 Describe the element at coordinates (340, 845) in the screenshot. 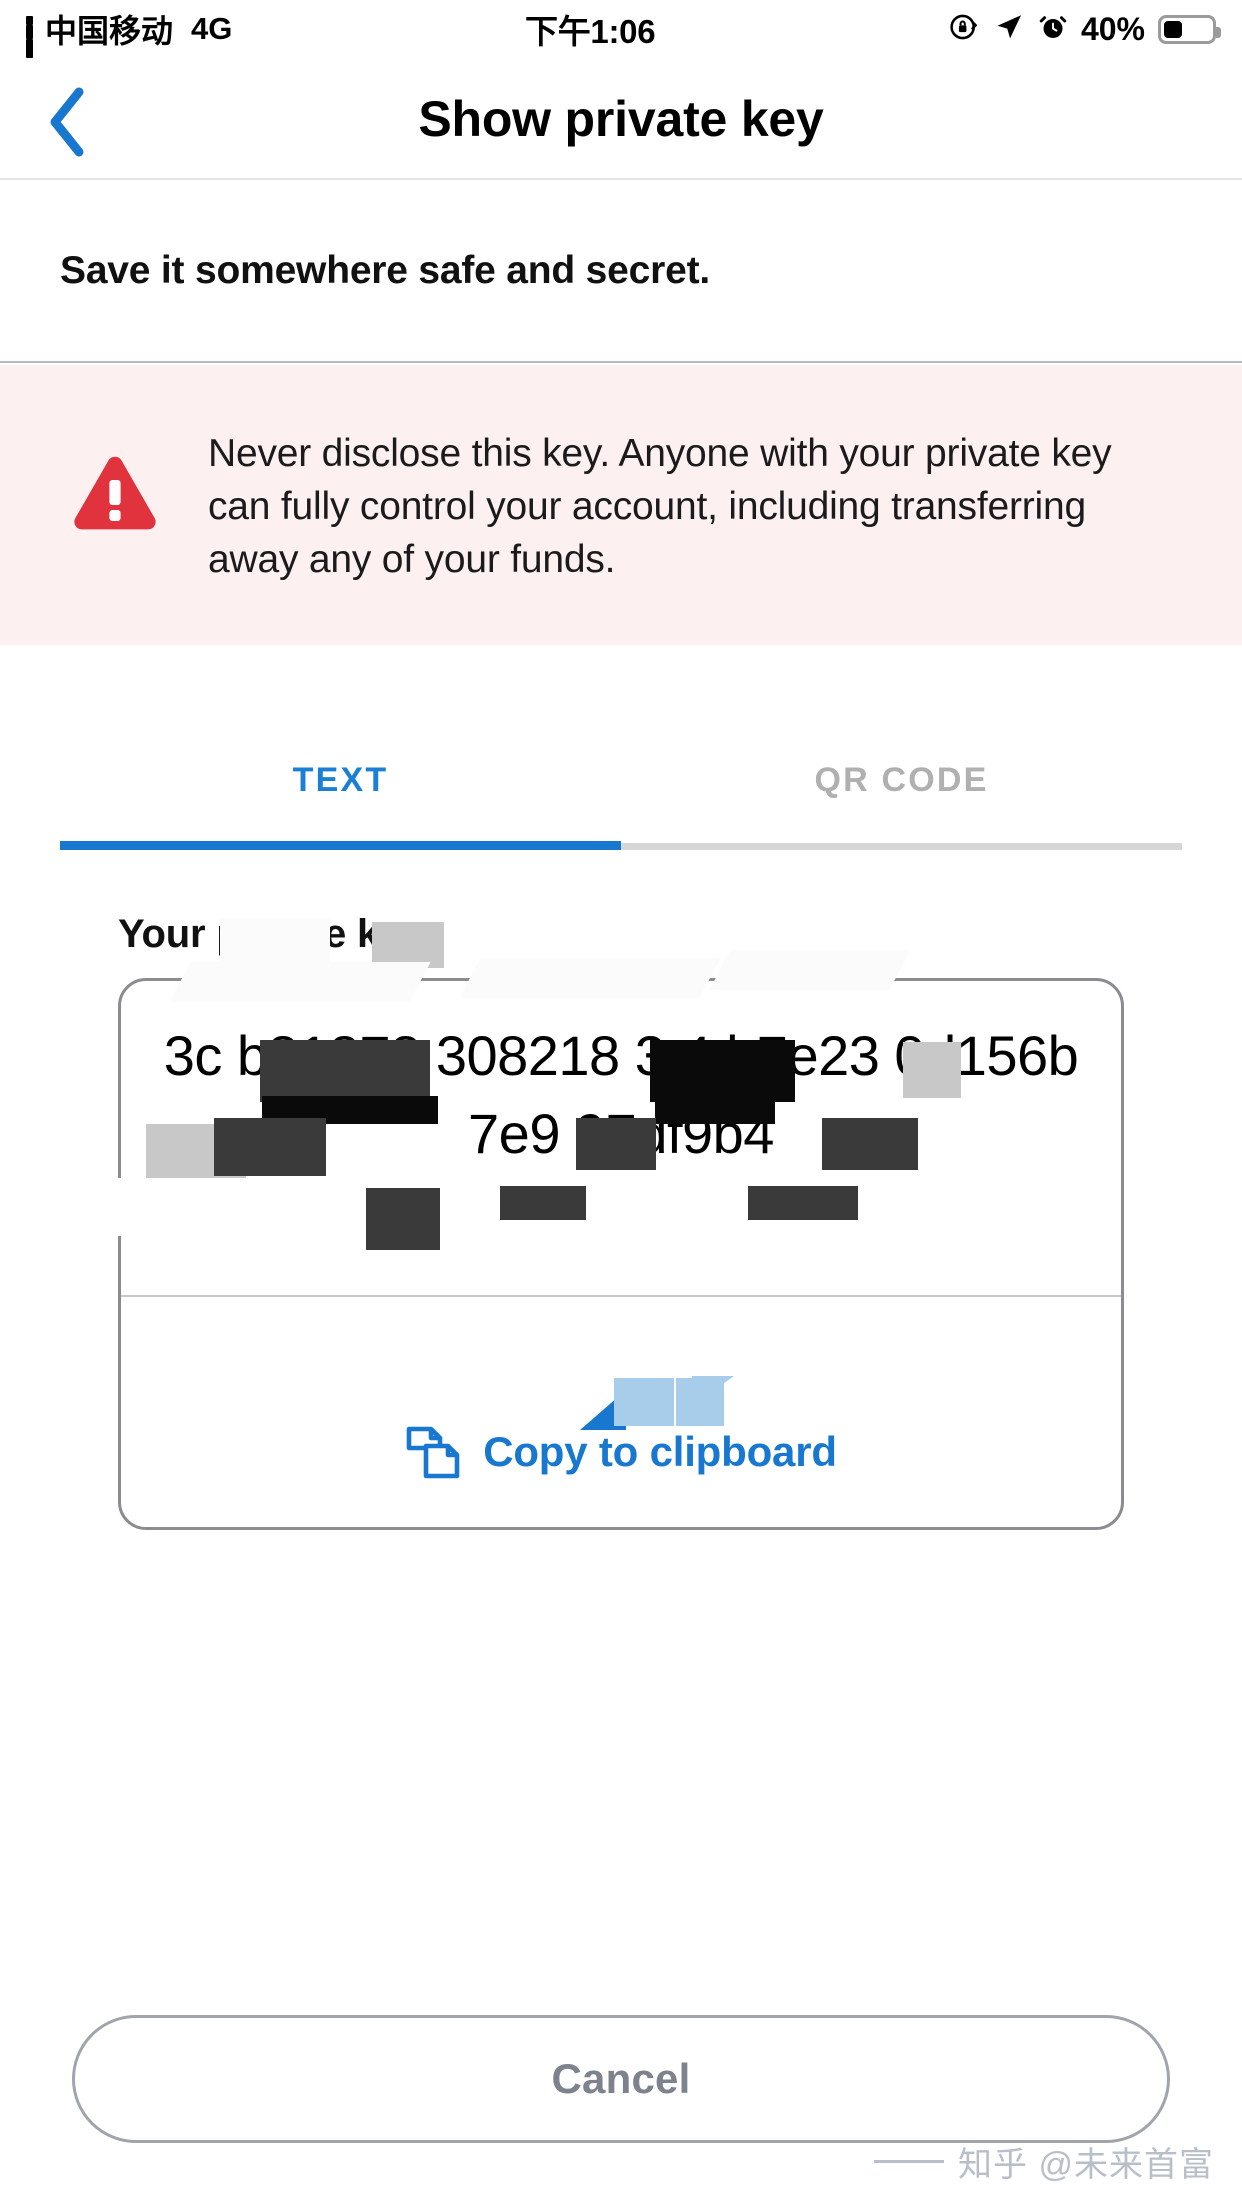

I see `tab-text-underline` at that location.